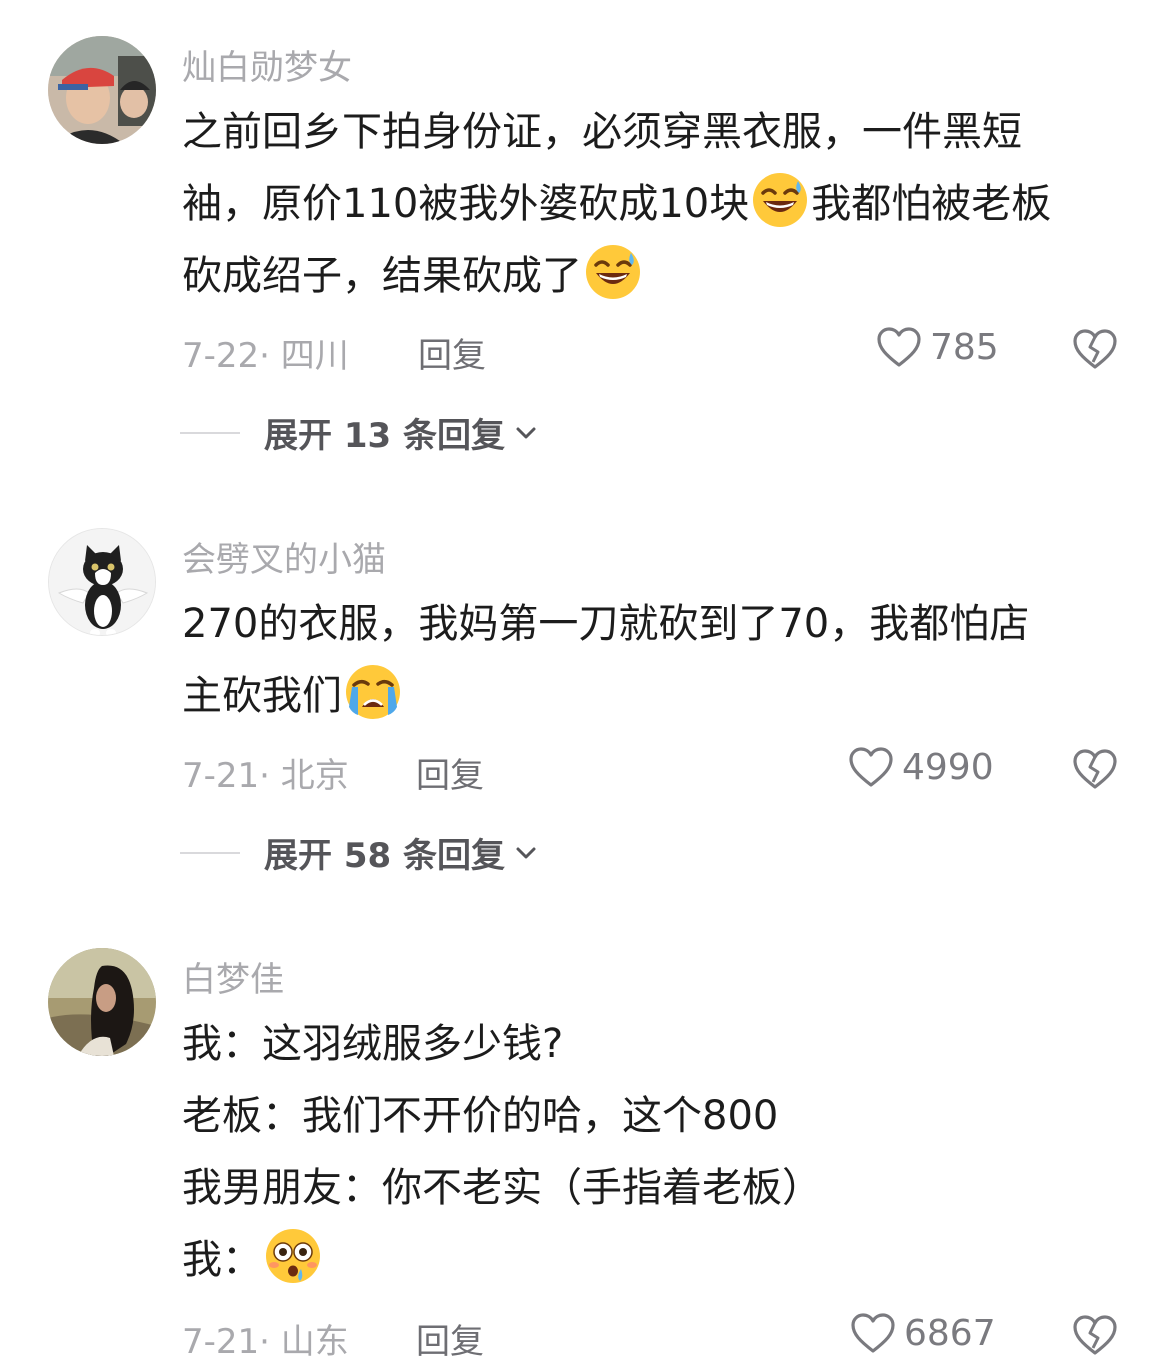  Describe the element at coordinates (373, 1044) in the screenshot. I see `text-segment: 我：这羽绒服多少钱?` at that location.